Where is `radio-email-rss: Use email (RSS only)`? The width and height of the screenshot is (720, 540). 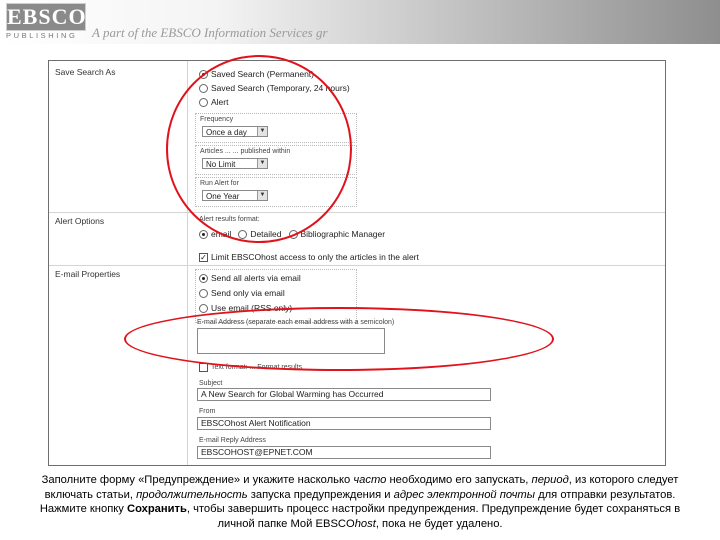 radio-email-rss: Use email (RSS only) is located at coordinates (245, 308).